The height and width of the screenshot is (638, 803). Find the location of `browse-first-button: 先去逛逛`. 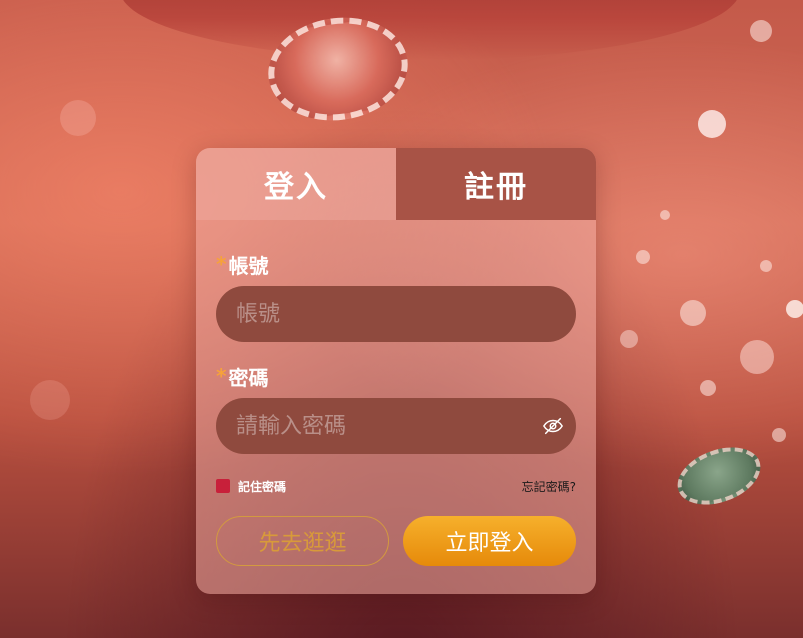

browse-first-button: 先去逛逛 is located at coordinates (302, 541).